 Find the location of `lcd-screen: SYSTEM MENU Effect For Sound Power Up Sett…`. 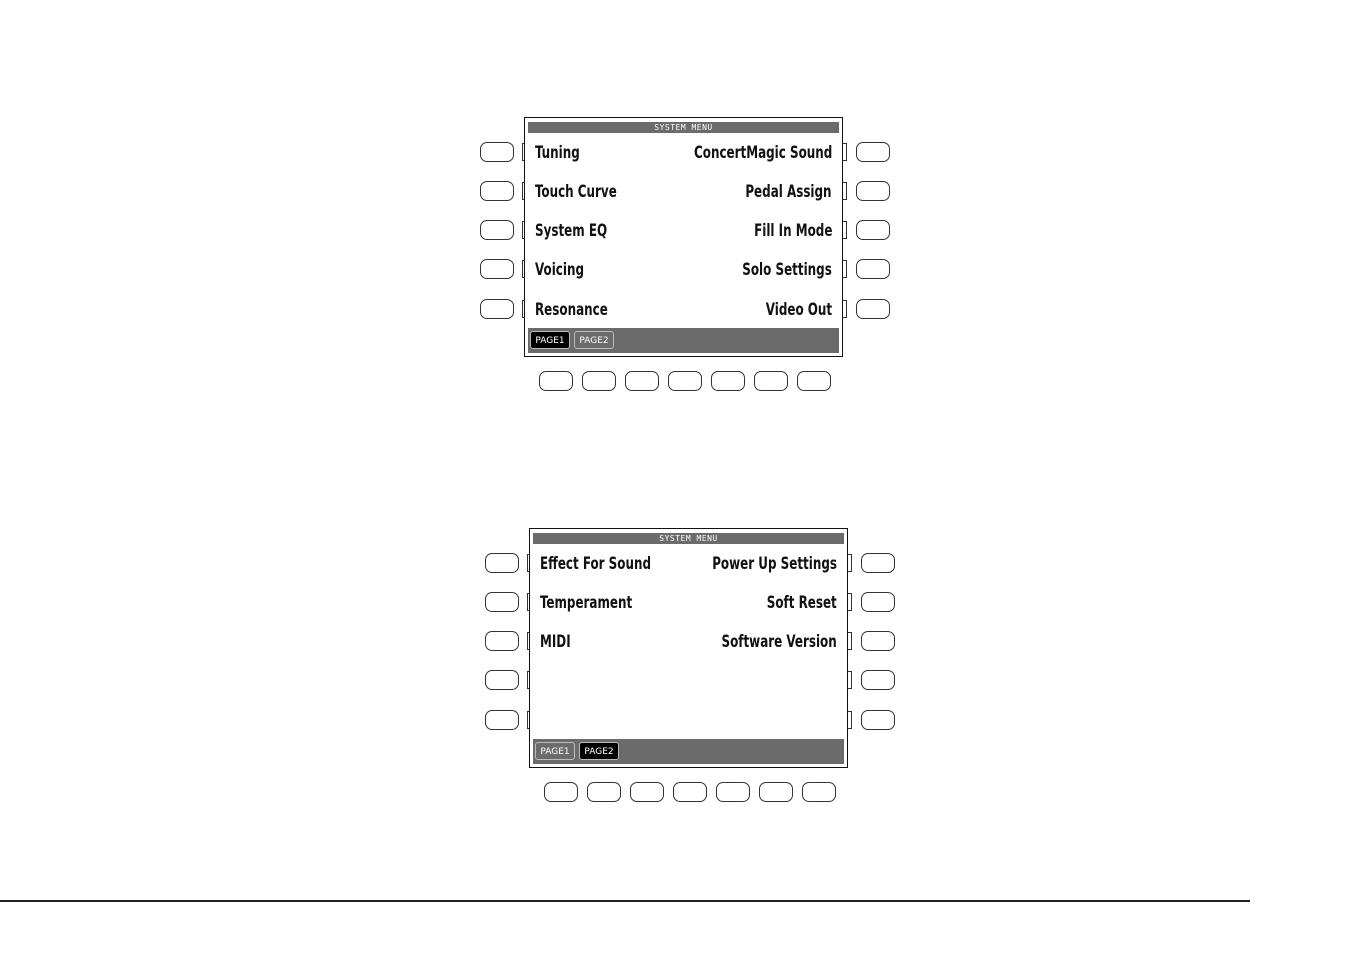

lcd-screen: SYSTEM MENU Effect For Sound Power Up Sett… is located at coordinates (688, 648).